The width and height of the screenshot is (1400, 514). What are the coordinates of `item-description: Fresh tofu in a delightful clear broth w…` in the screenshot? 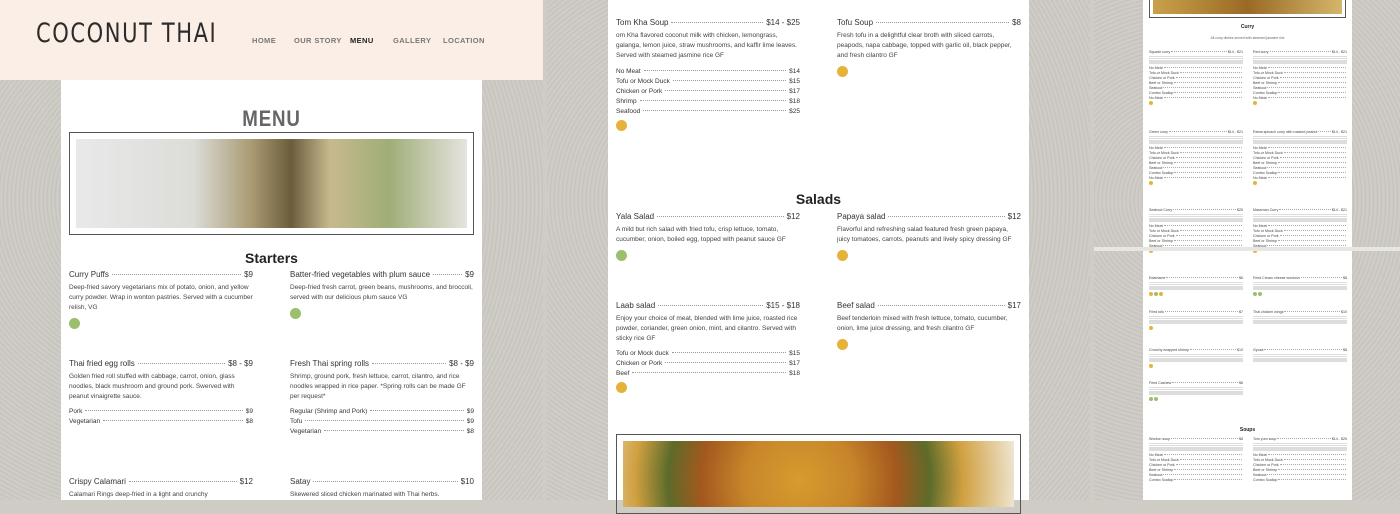 It's located at (924, 45).